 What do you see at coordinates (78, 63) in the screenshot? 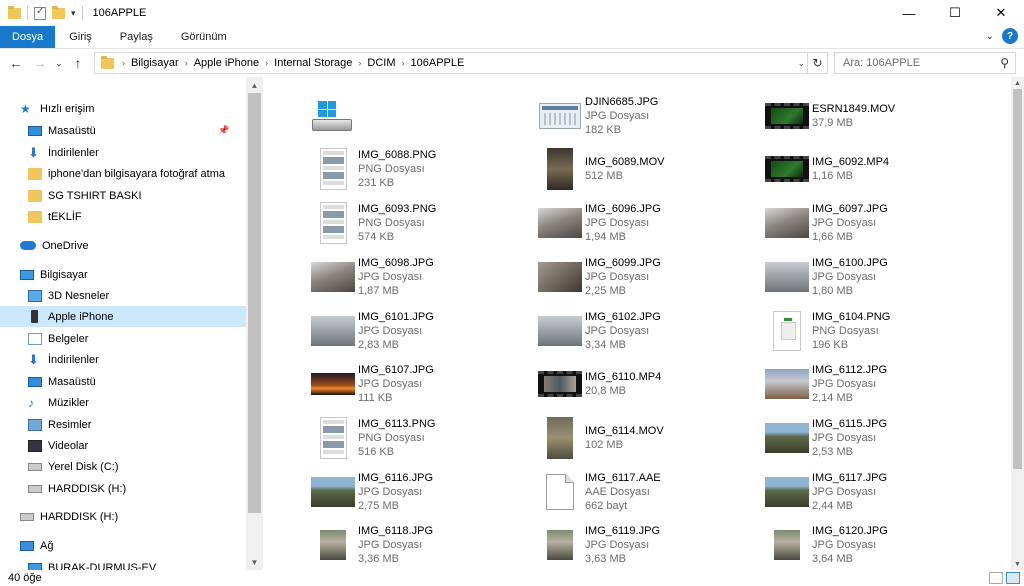
I see `up-icon: ↑` at bounding box center [78, 63].